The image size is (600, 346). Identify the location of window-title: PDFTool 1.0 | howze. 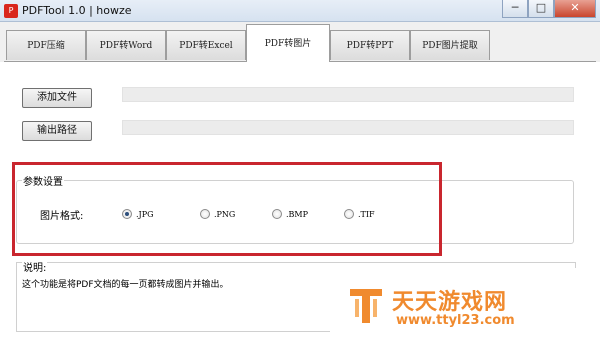
(77, 10).